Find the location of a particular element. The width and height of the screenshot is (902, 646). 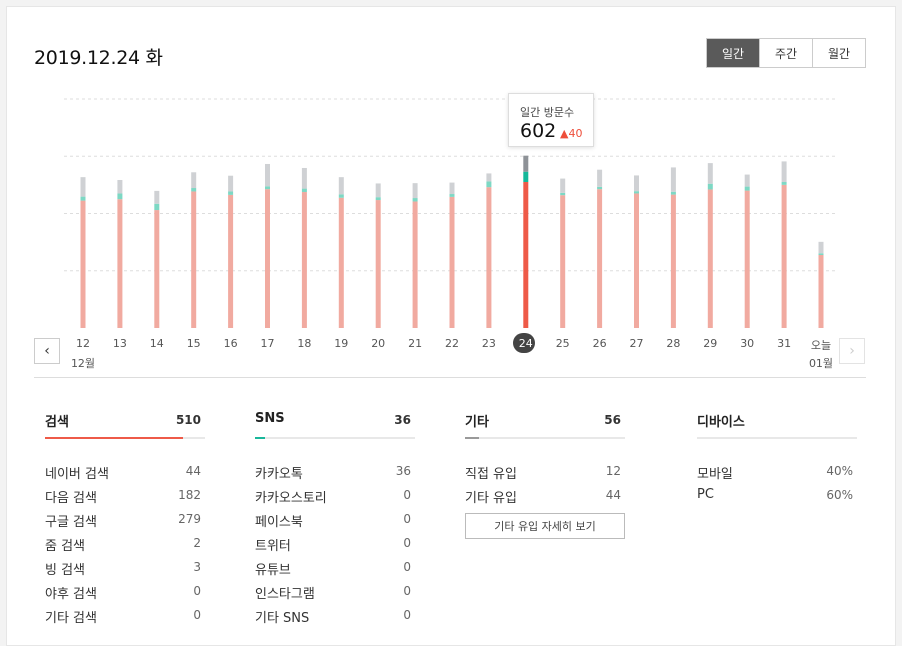

x-tick-label: 13 is located at coordinates (120, 343).